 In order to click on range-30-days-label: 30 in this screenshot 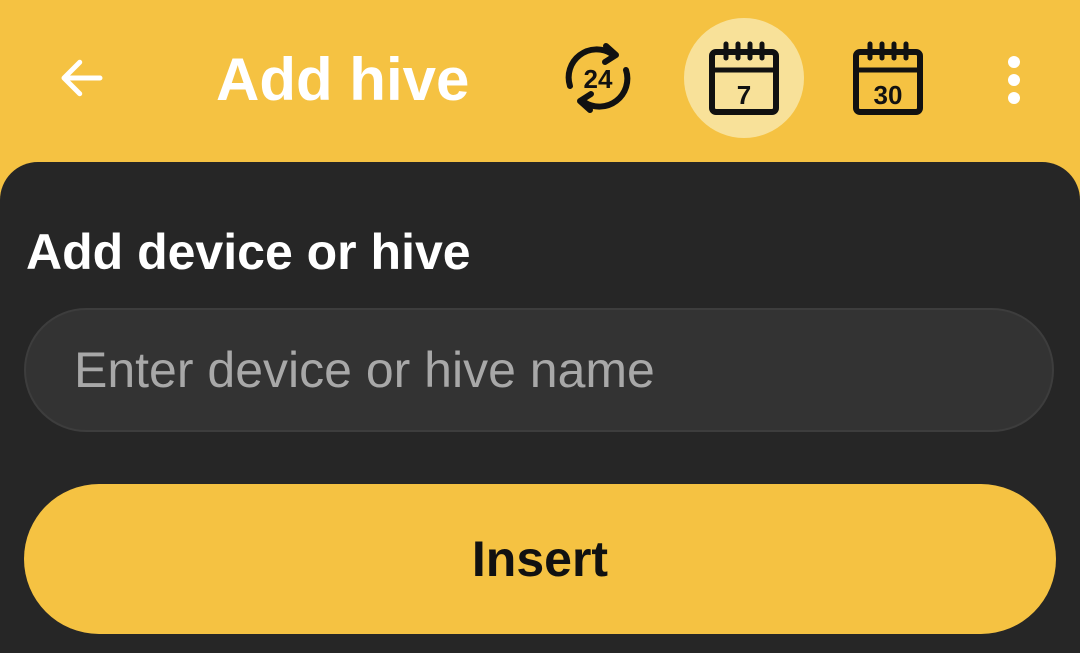, I will do `click(888, 95)`.